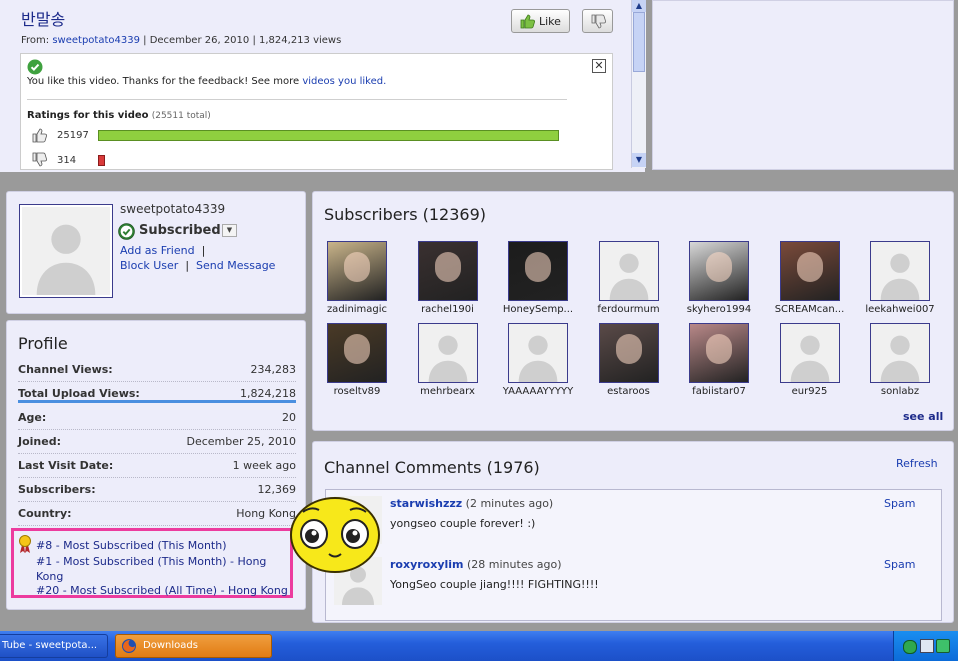 This screenshot has width=958, height=661. Describe the element at coordinates (79, 393) in the screenshot. I see `profile-row-key: Total Upload Views:` at that location.